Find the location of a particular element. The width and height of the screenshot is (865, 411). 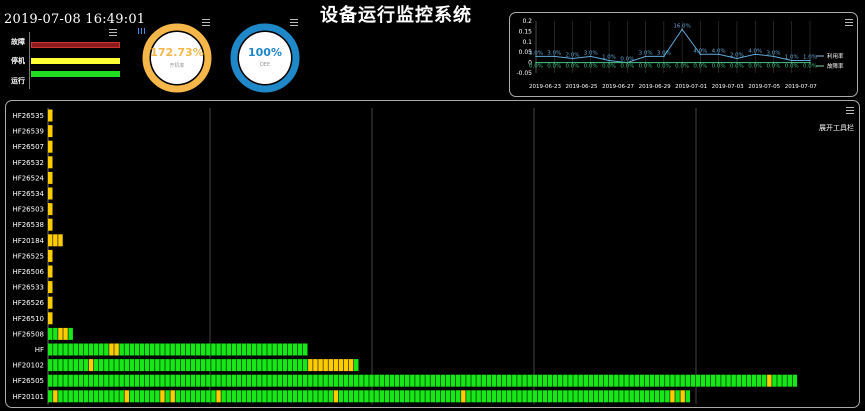

expand-toolbar-link: 展开工具栏 is located at coordinates (836, 128).